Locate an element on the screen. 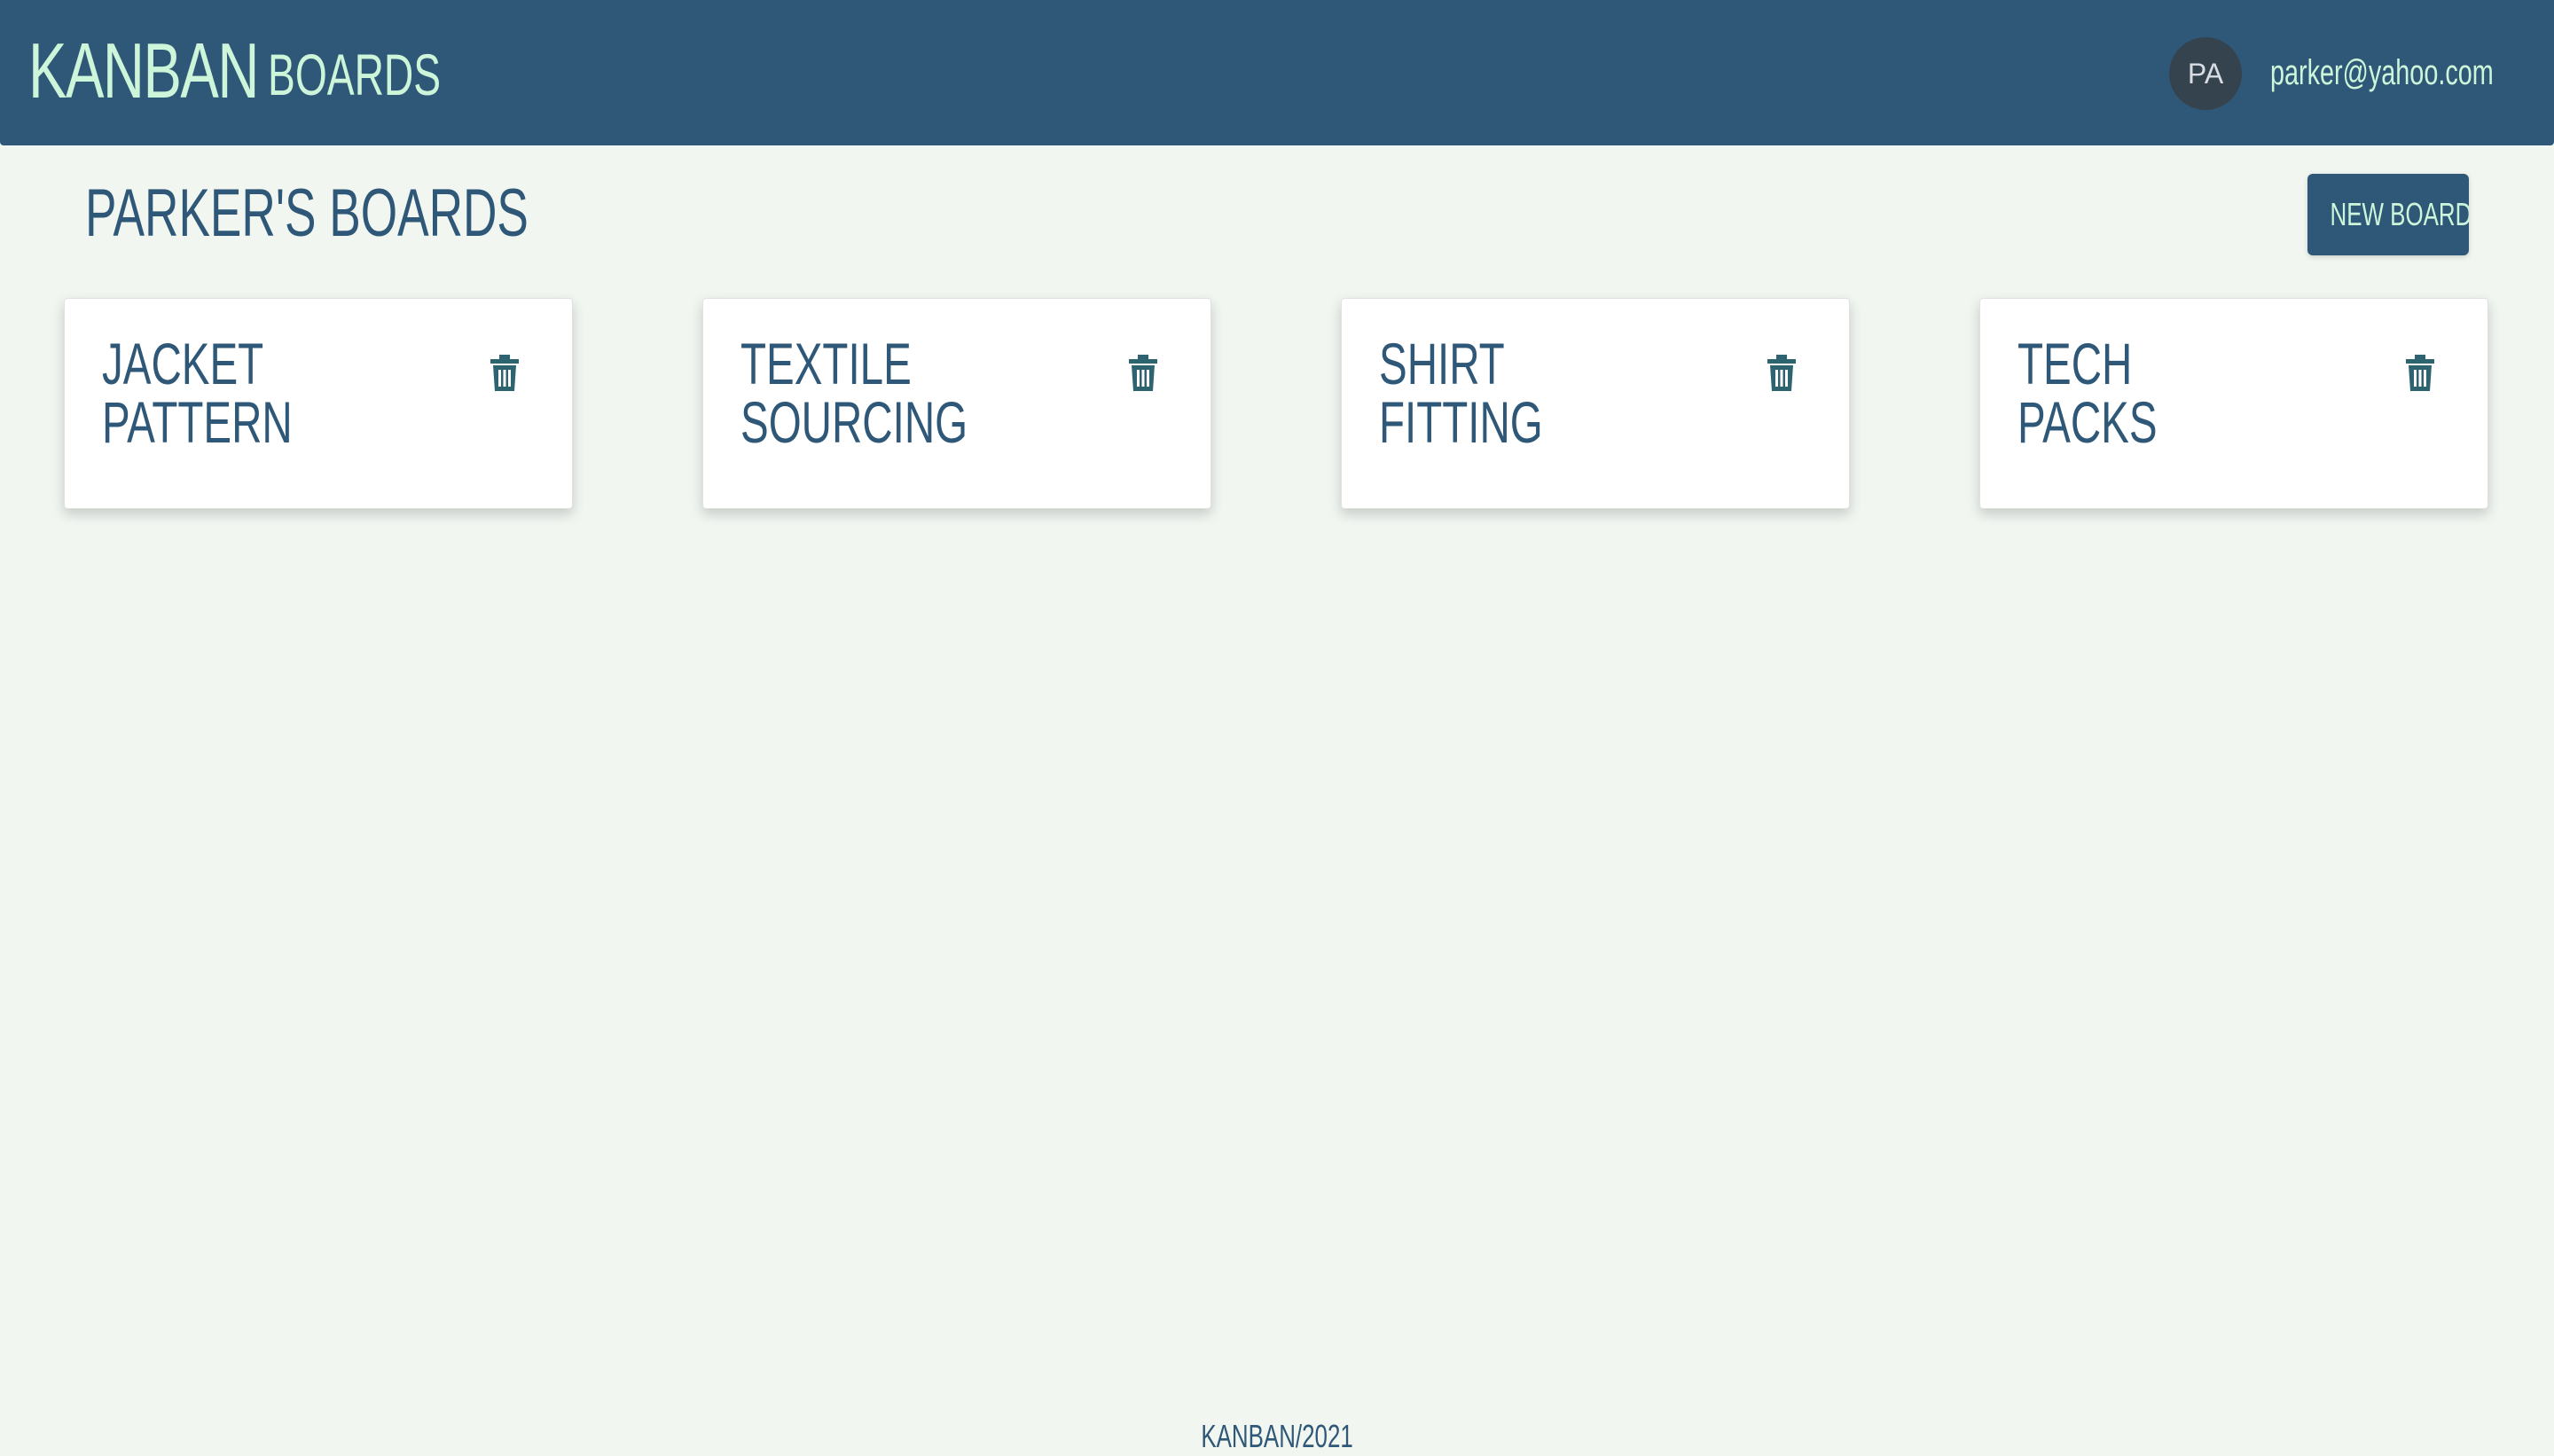  board-card-jacket-pattern: JACKET PATTERN is located at coordinates (318, 403).